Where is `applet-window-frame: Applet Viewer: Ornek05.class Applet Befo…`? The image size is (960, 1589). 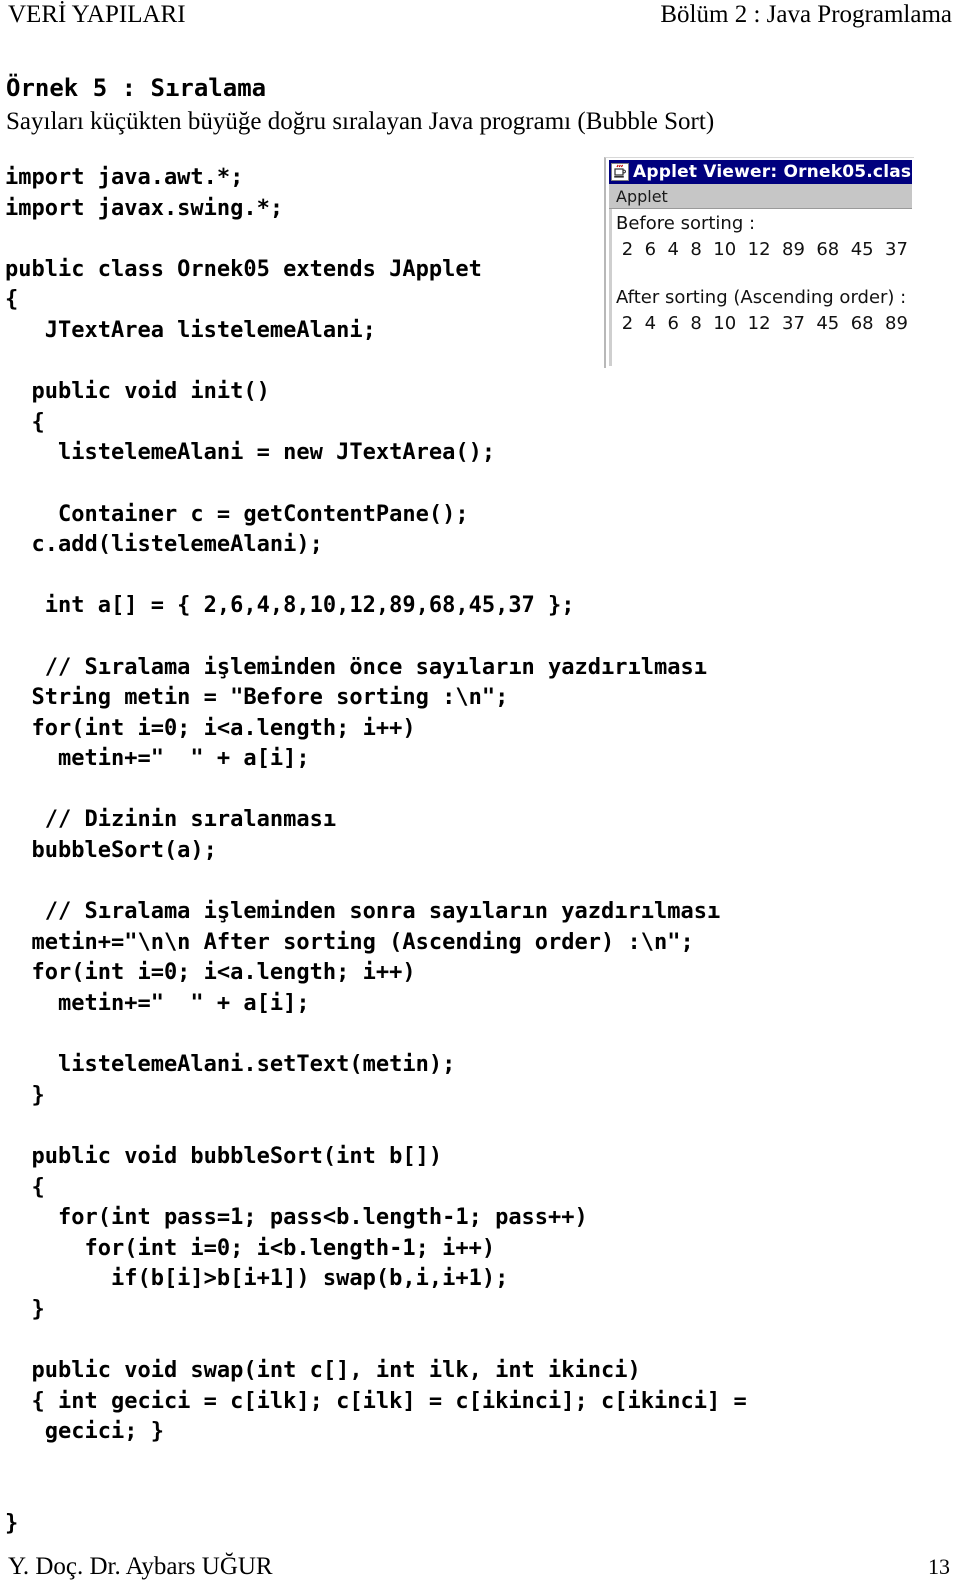
applet-window-frame: Applet Viewer: Ornek05.class Applet Befo… is located at coordinates (759, 262).